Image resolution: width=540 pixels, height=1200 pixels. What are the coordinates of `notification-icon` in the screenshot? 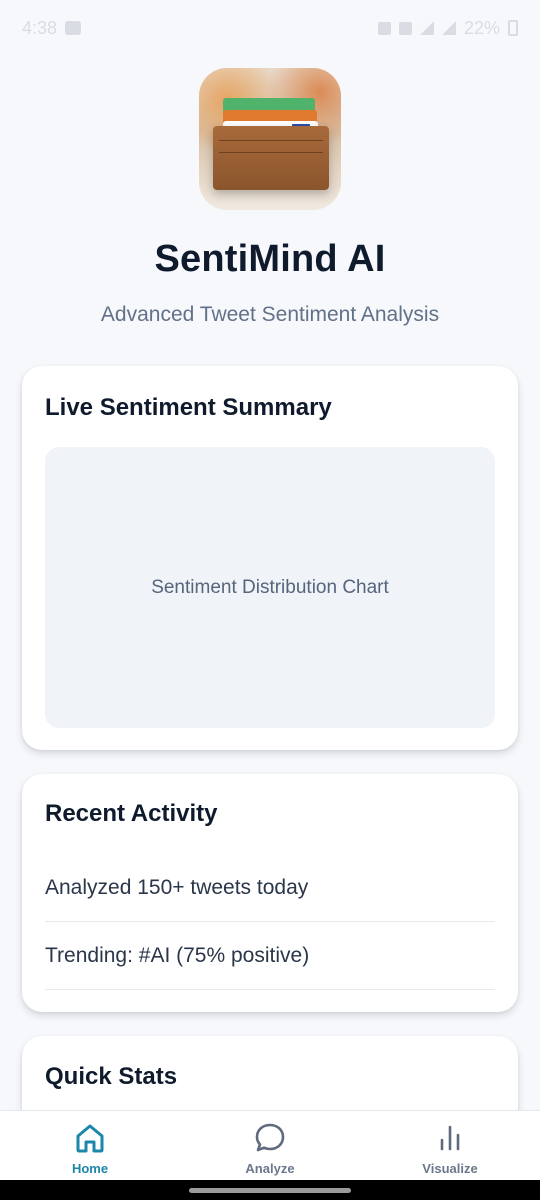 It's located at (384, 28).